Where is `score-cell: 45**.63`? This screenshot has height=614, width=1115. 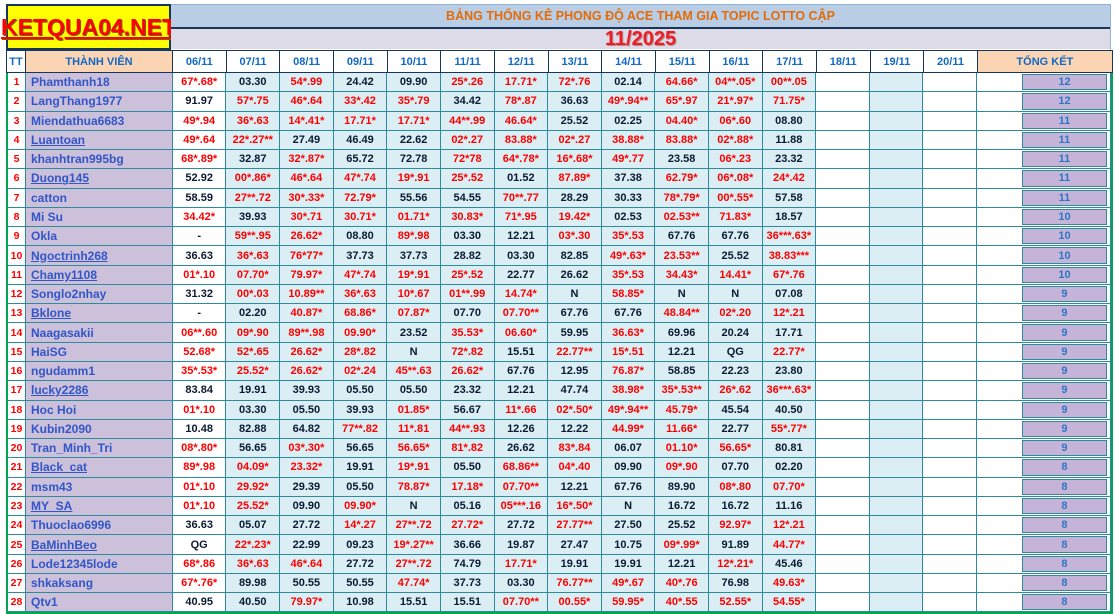 score-cell: 45**.63 is located at coordinates (414, 371).